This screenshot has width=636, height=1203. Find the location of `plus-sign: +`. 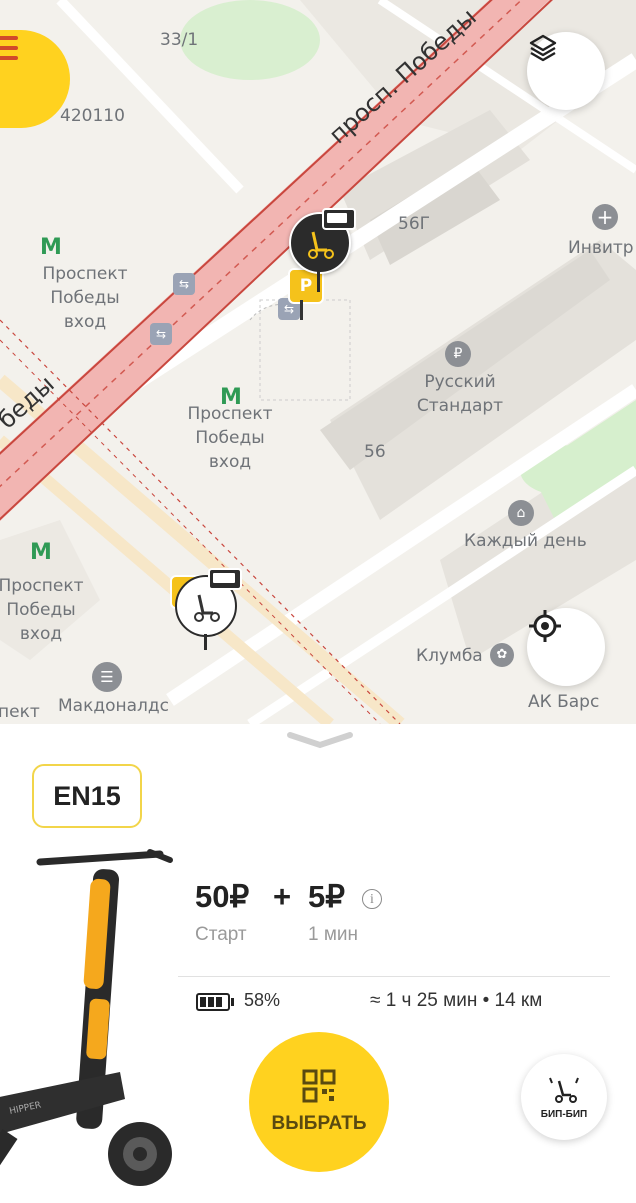

plus-sign: + is located at coordinates (282, 896).